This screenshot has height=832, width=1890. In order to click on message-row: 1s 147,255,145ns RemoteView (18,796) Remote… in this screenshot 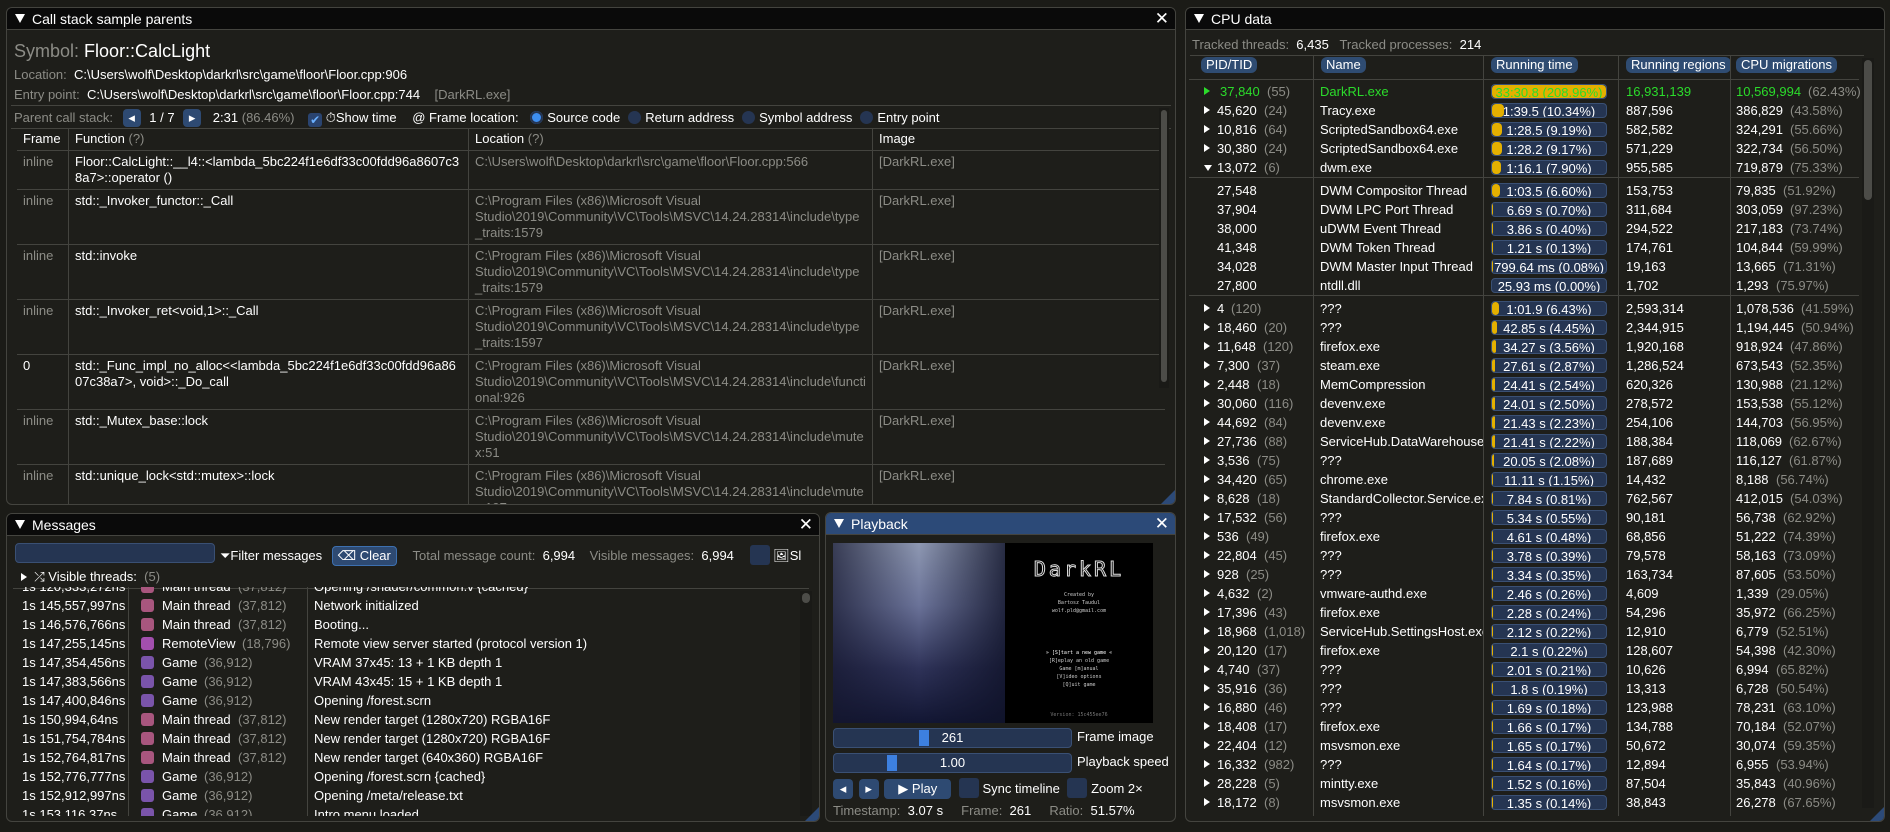, I will do `click(407, 643)`.